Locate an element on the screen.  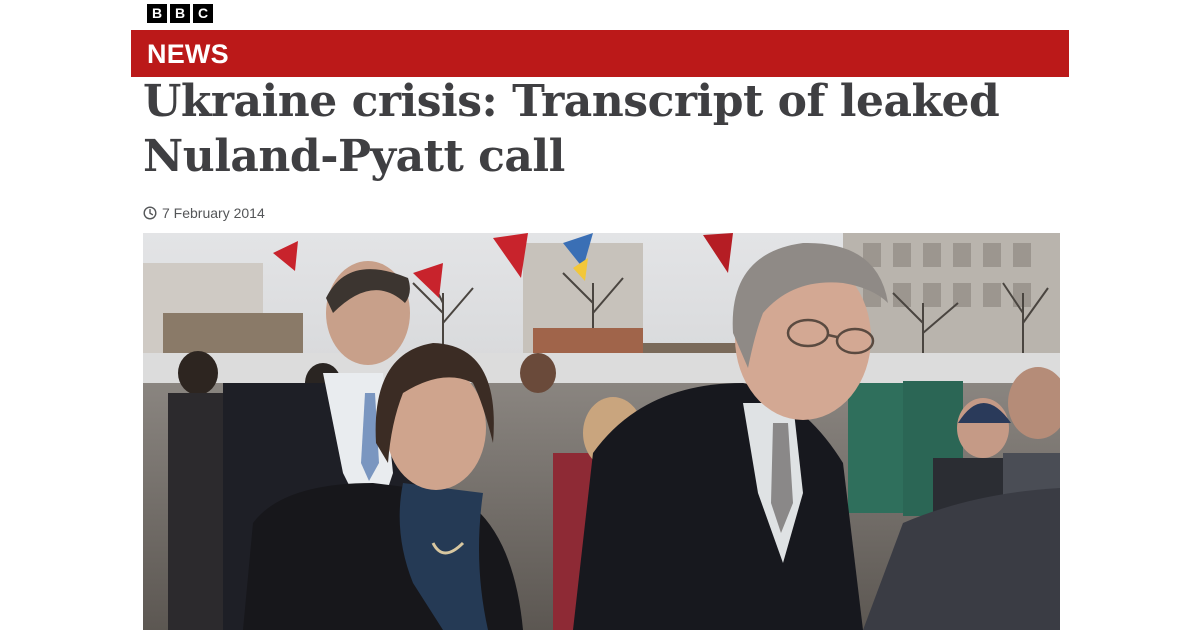
bbc-logo: B B C is located at coordinates (180, 13).